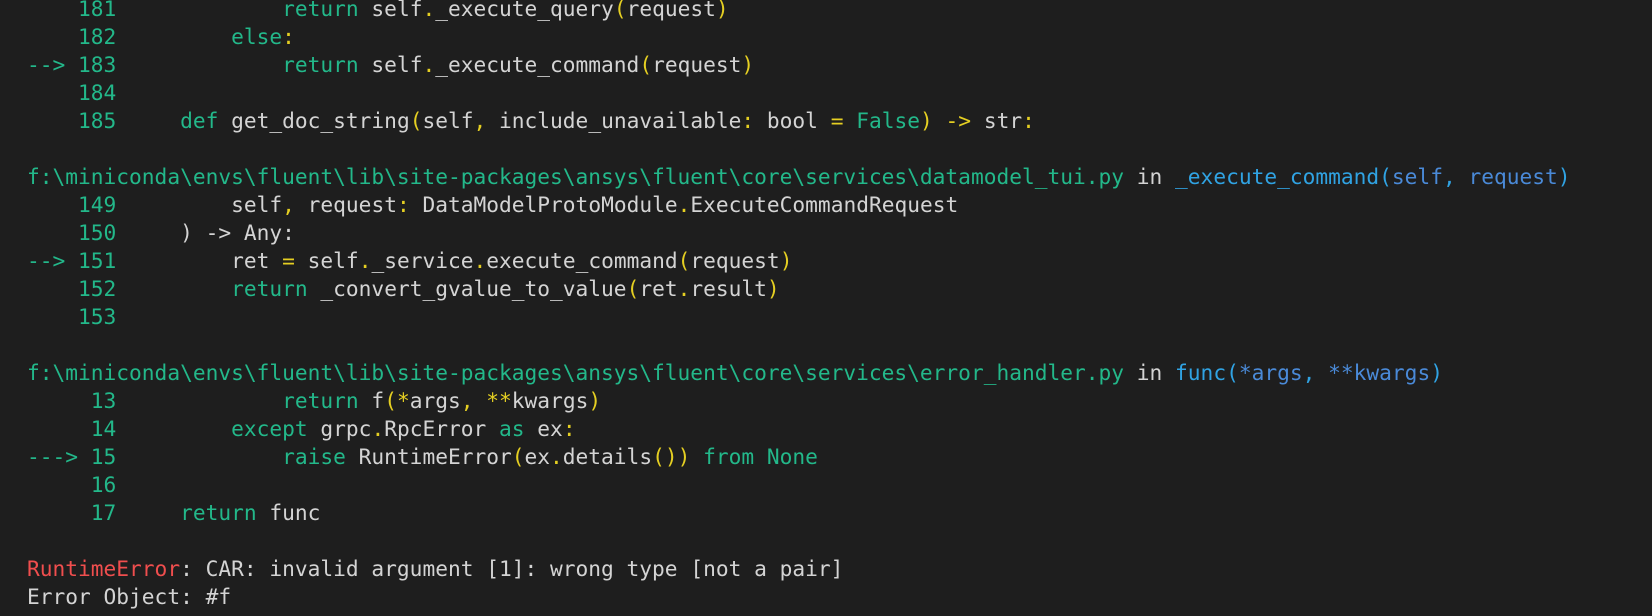  Describe the element at coordinates (550, 400) in the screenshot. I see `code-token: kwargs` at that location.